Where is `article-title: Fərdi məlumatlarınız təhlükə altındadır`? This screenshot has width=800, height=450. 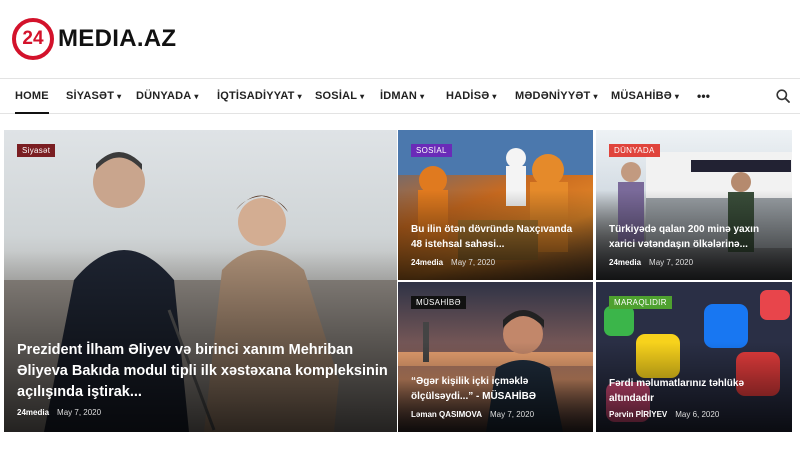
article-title: Fərdi məlumatlarınız təhlükə altındadır is located at coordinates (676, 391).